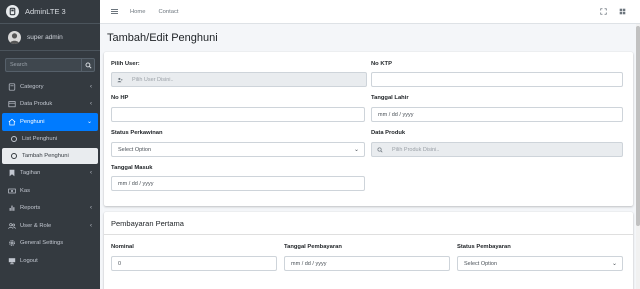 This screenshot has height=289, width=640. I want to click on user-name: super admin, so click(45, 37).